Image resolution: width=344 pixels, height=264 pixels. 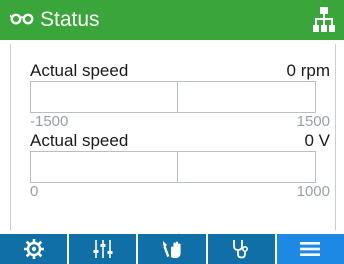 What do you see at coordinates (177, 97) in the screenshot?
I see `reading-1-bar-center-line` at bounding box center [177, 97].